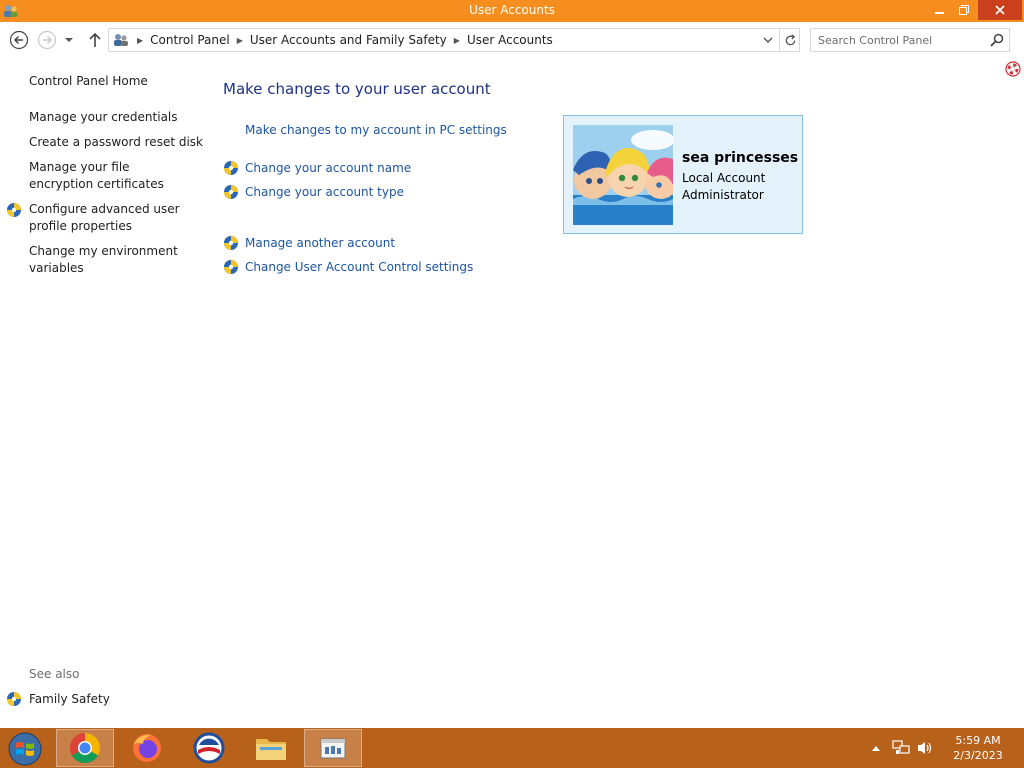 The height and width of the screenshot is (768, 1024). I want to click on show-hidden-icons-icon, so click(876, 748).